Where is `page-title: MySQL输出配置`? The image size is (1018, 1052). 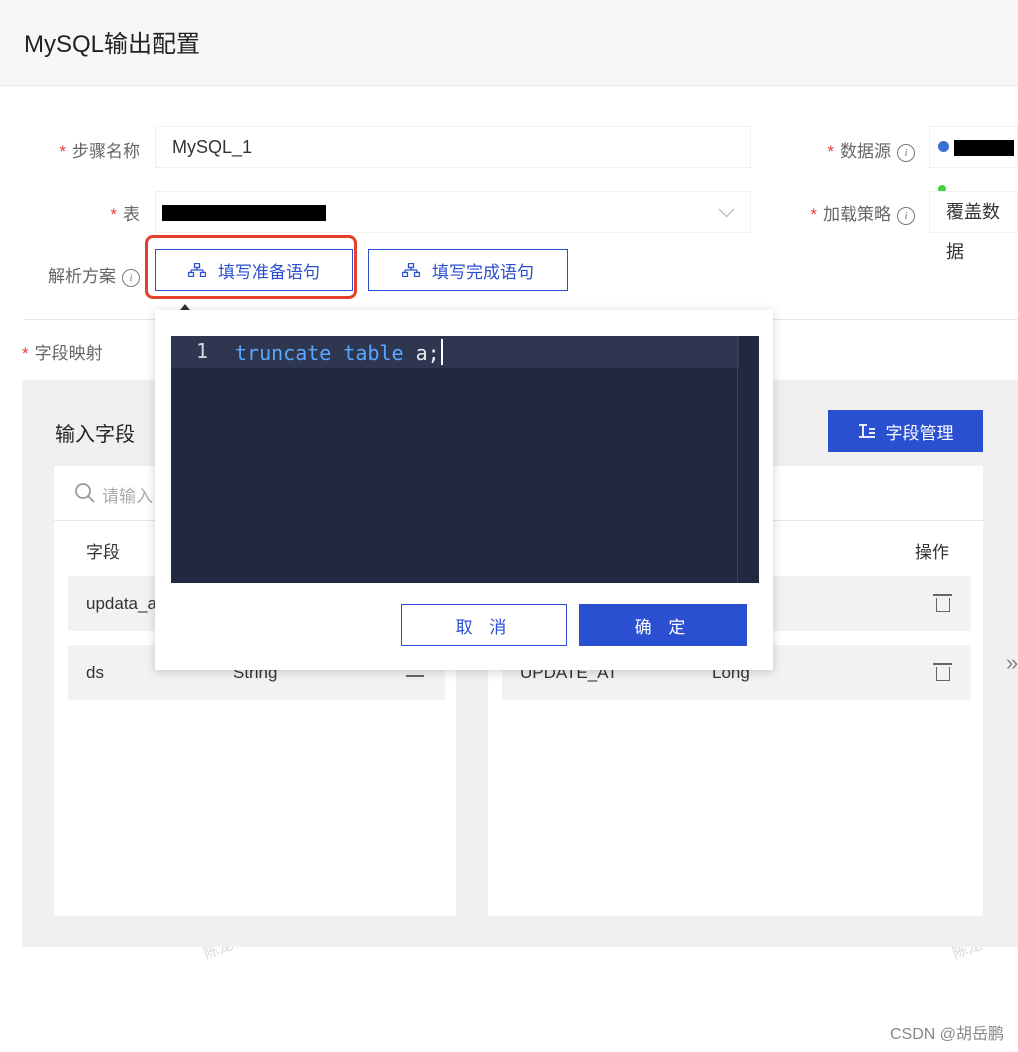
page-title: MySQL输出配置 is located at coordinates (112, 44).